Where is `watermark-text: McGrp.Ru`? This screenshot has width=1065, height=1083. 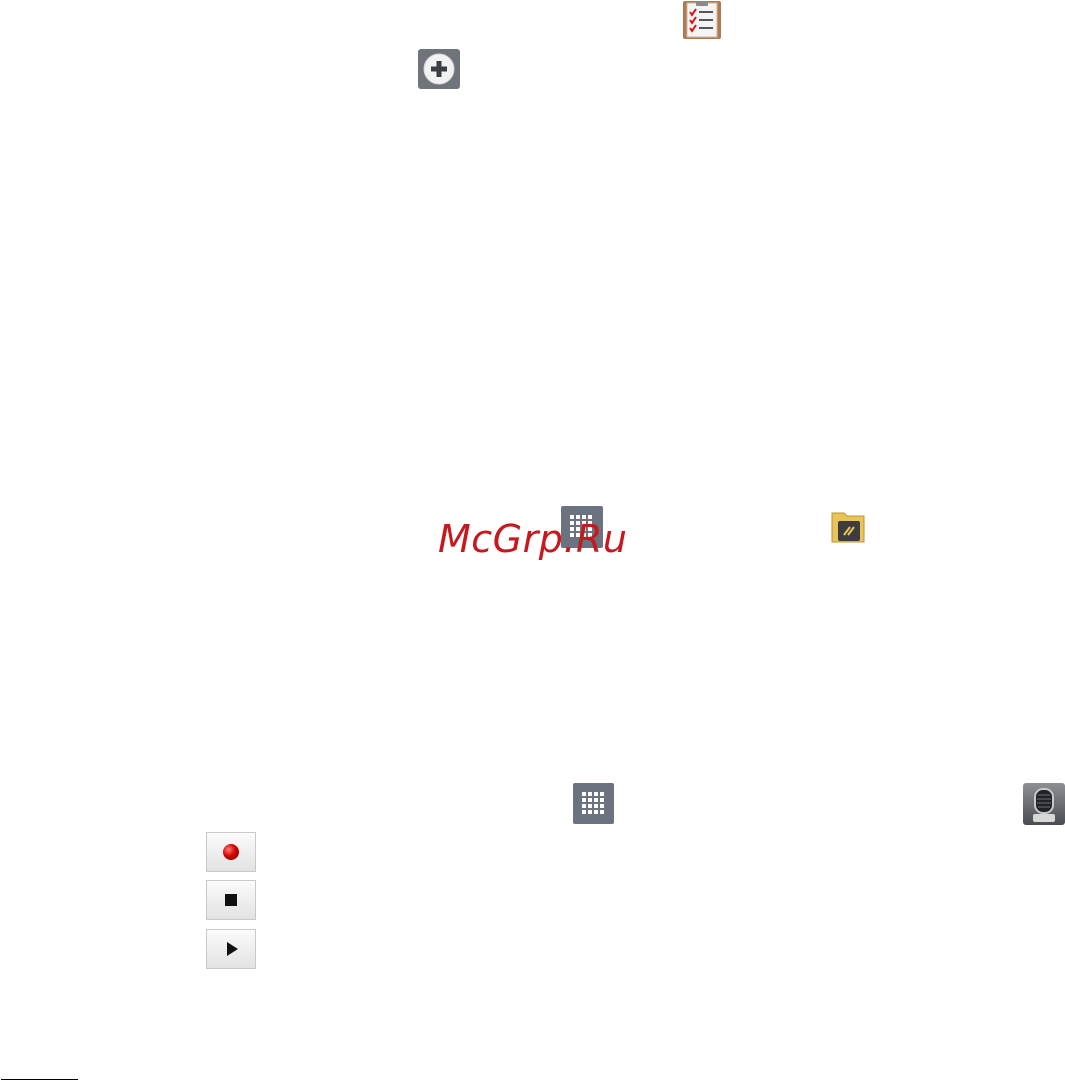
watermark-text: McGrp.Ru is located at coordinates (533, 539).